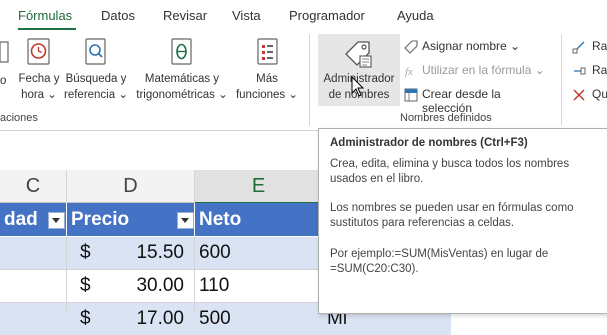  I want to click on net-cell: 110, so click(214, 285).